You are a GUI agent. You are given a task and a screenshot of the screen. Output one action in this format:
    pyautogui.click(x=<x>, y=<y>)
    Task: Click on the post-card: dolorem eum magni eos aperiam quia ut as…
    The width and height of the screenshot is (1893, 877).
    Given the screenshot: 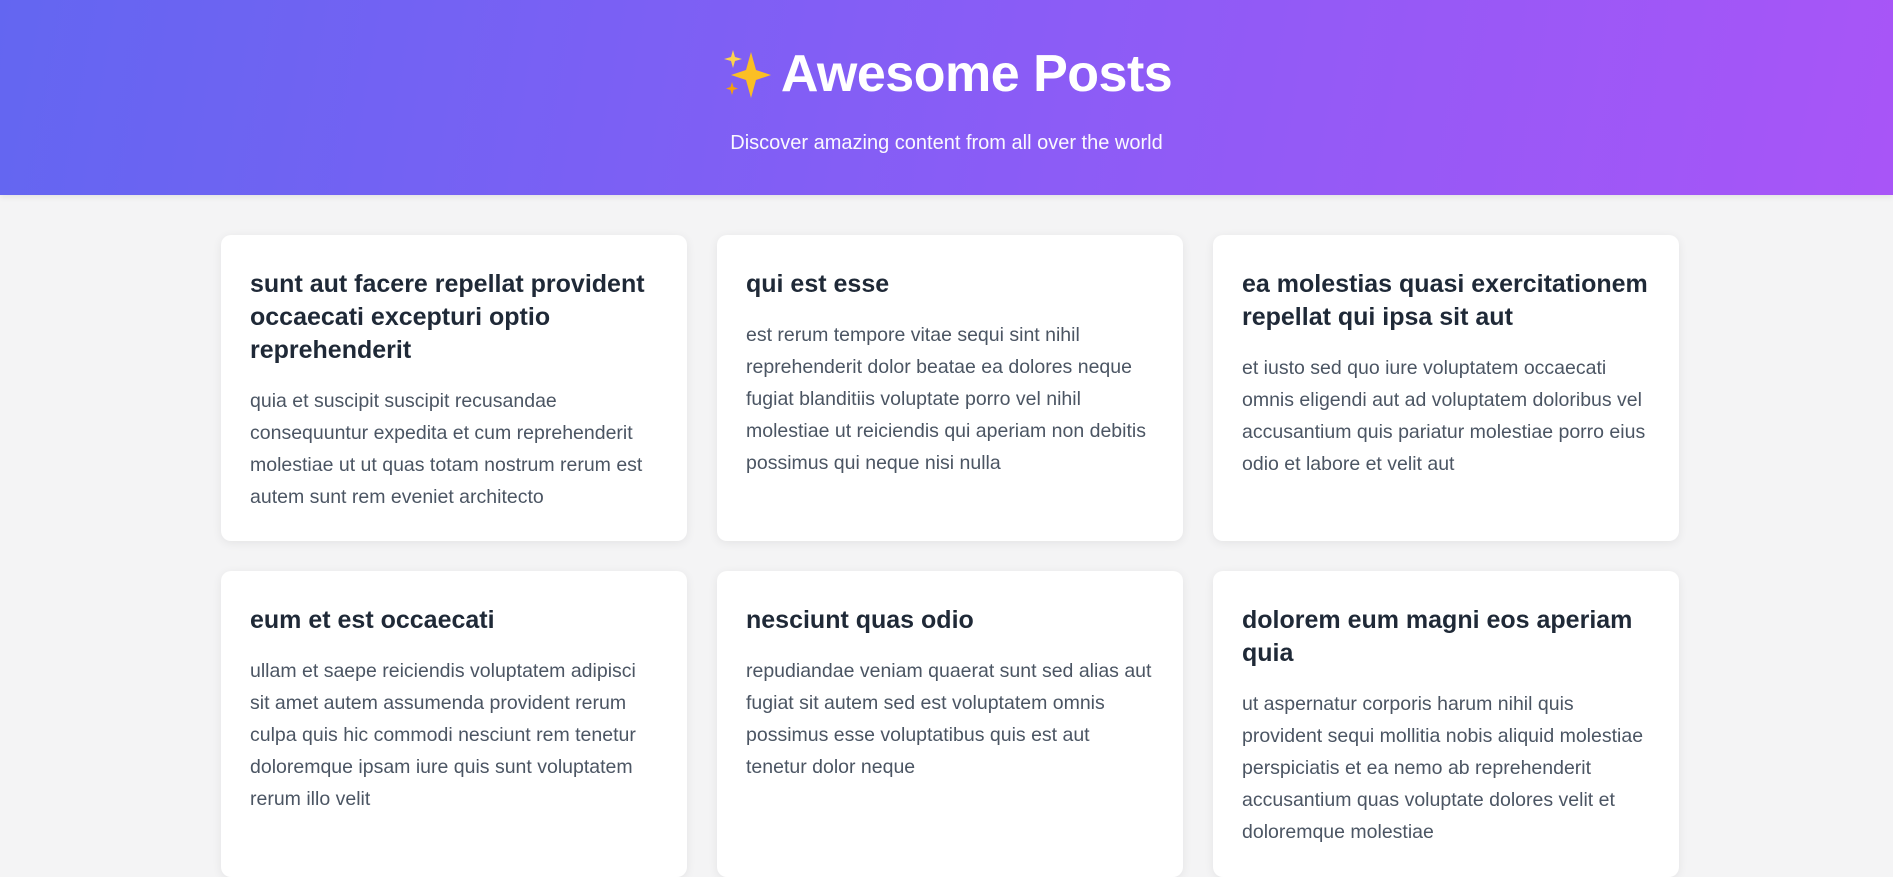 What is the action you would take?
    pyautogui.click(x=1446, y=724)
    